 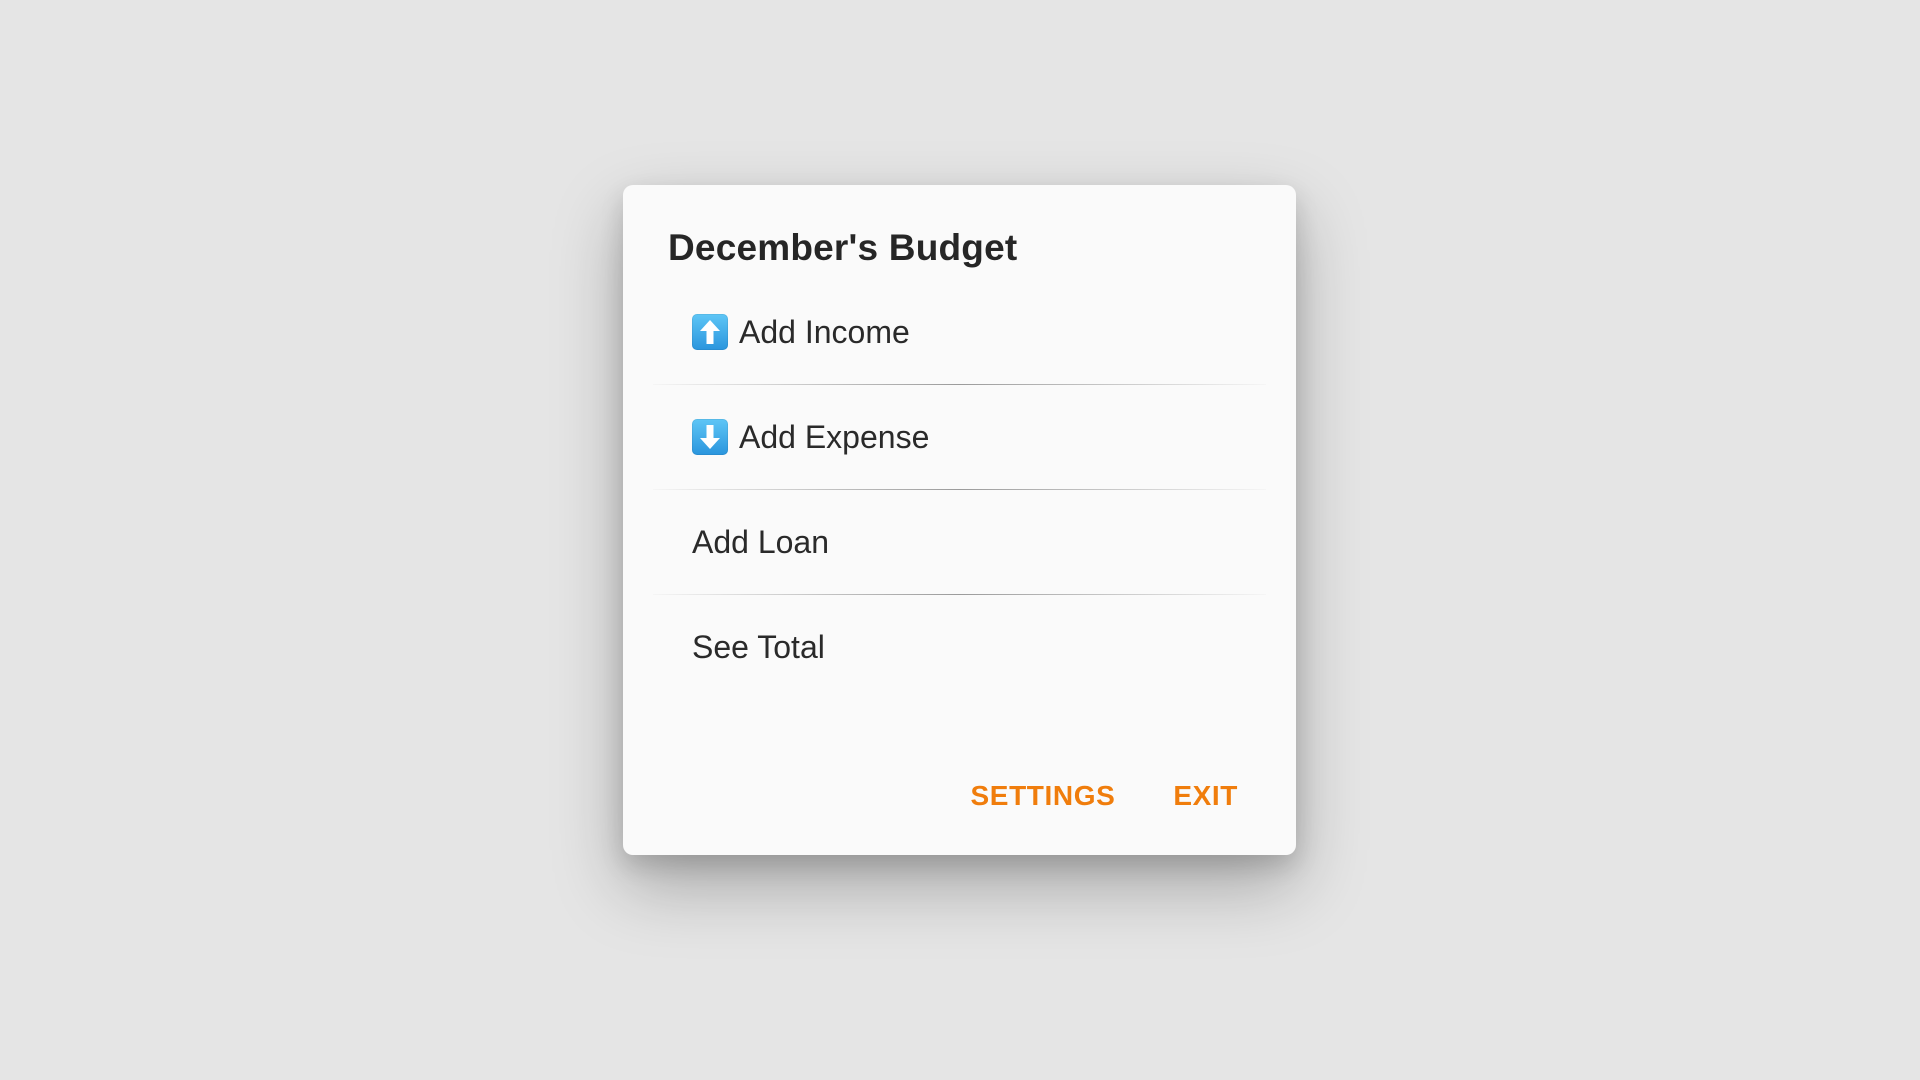 I want to click on menu-item-add-loan: Add Loan, so click(x=959, y=542).